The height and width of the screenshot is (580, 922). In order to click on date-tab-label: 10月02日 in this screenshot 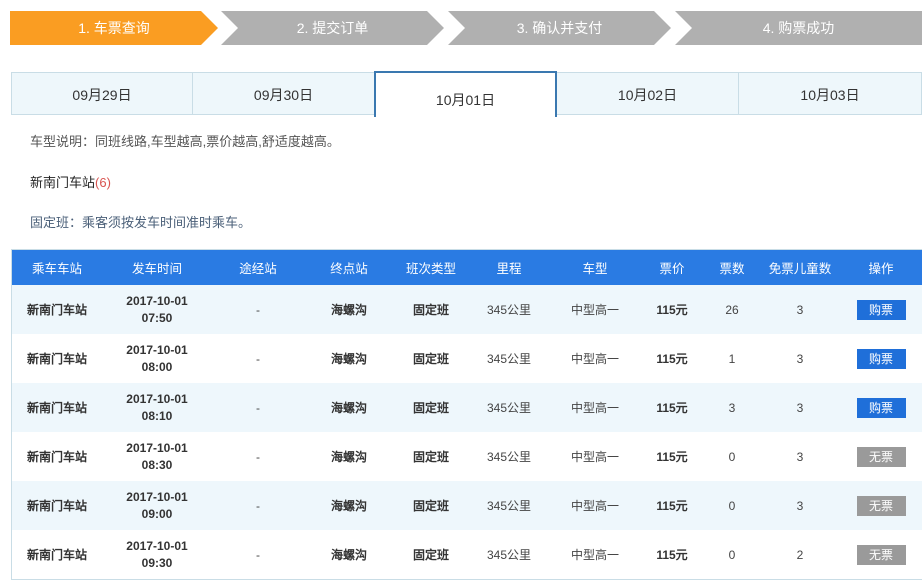, I will do `click(647, 95)`.